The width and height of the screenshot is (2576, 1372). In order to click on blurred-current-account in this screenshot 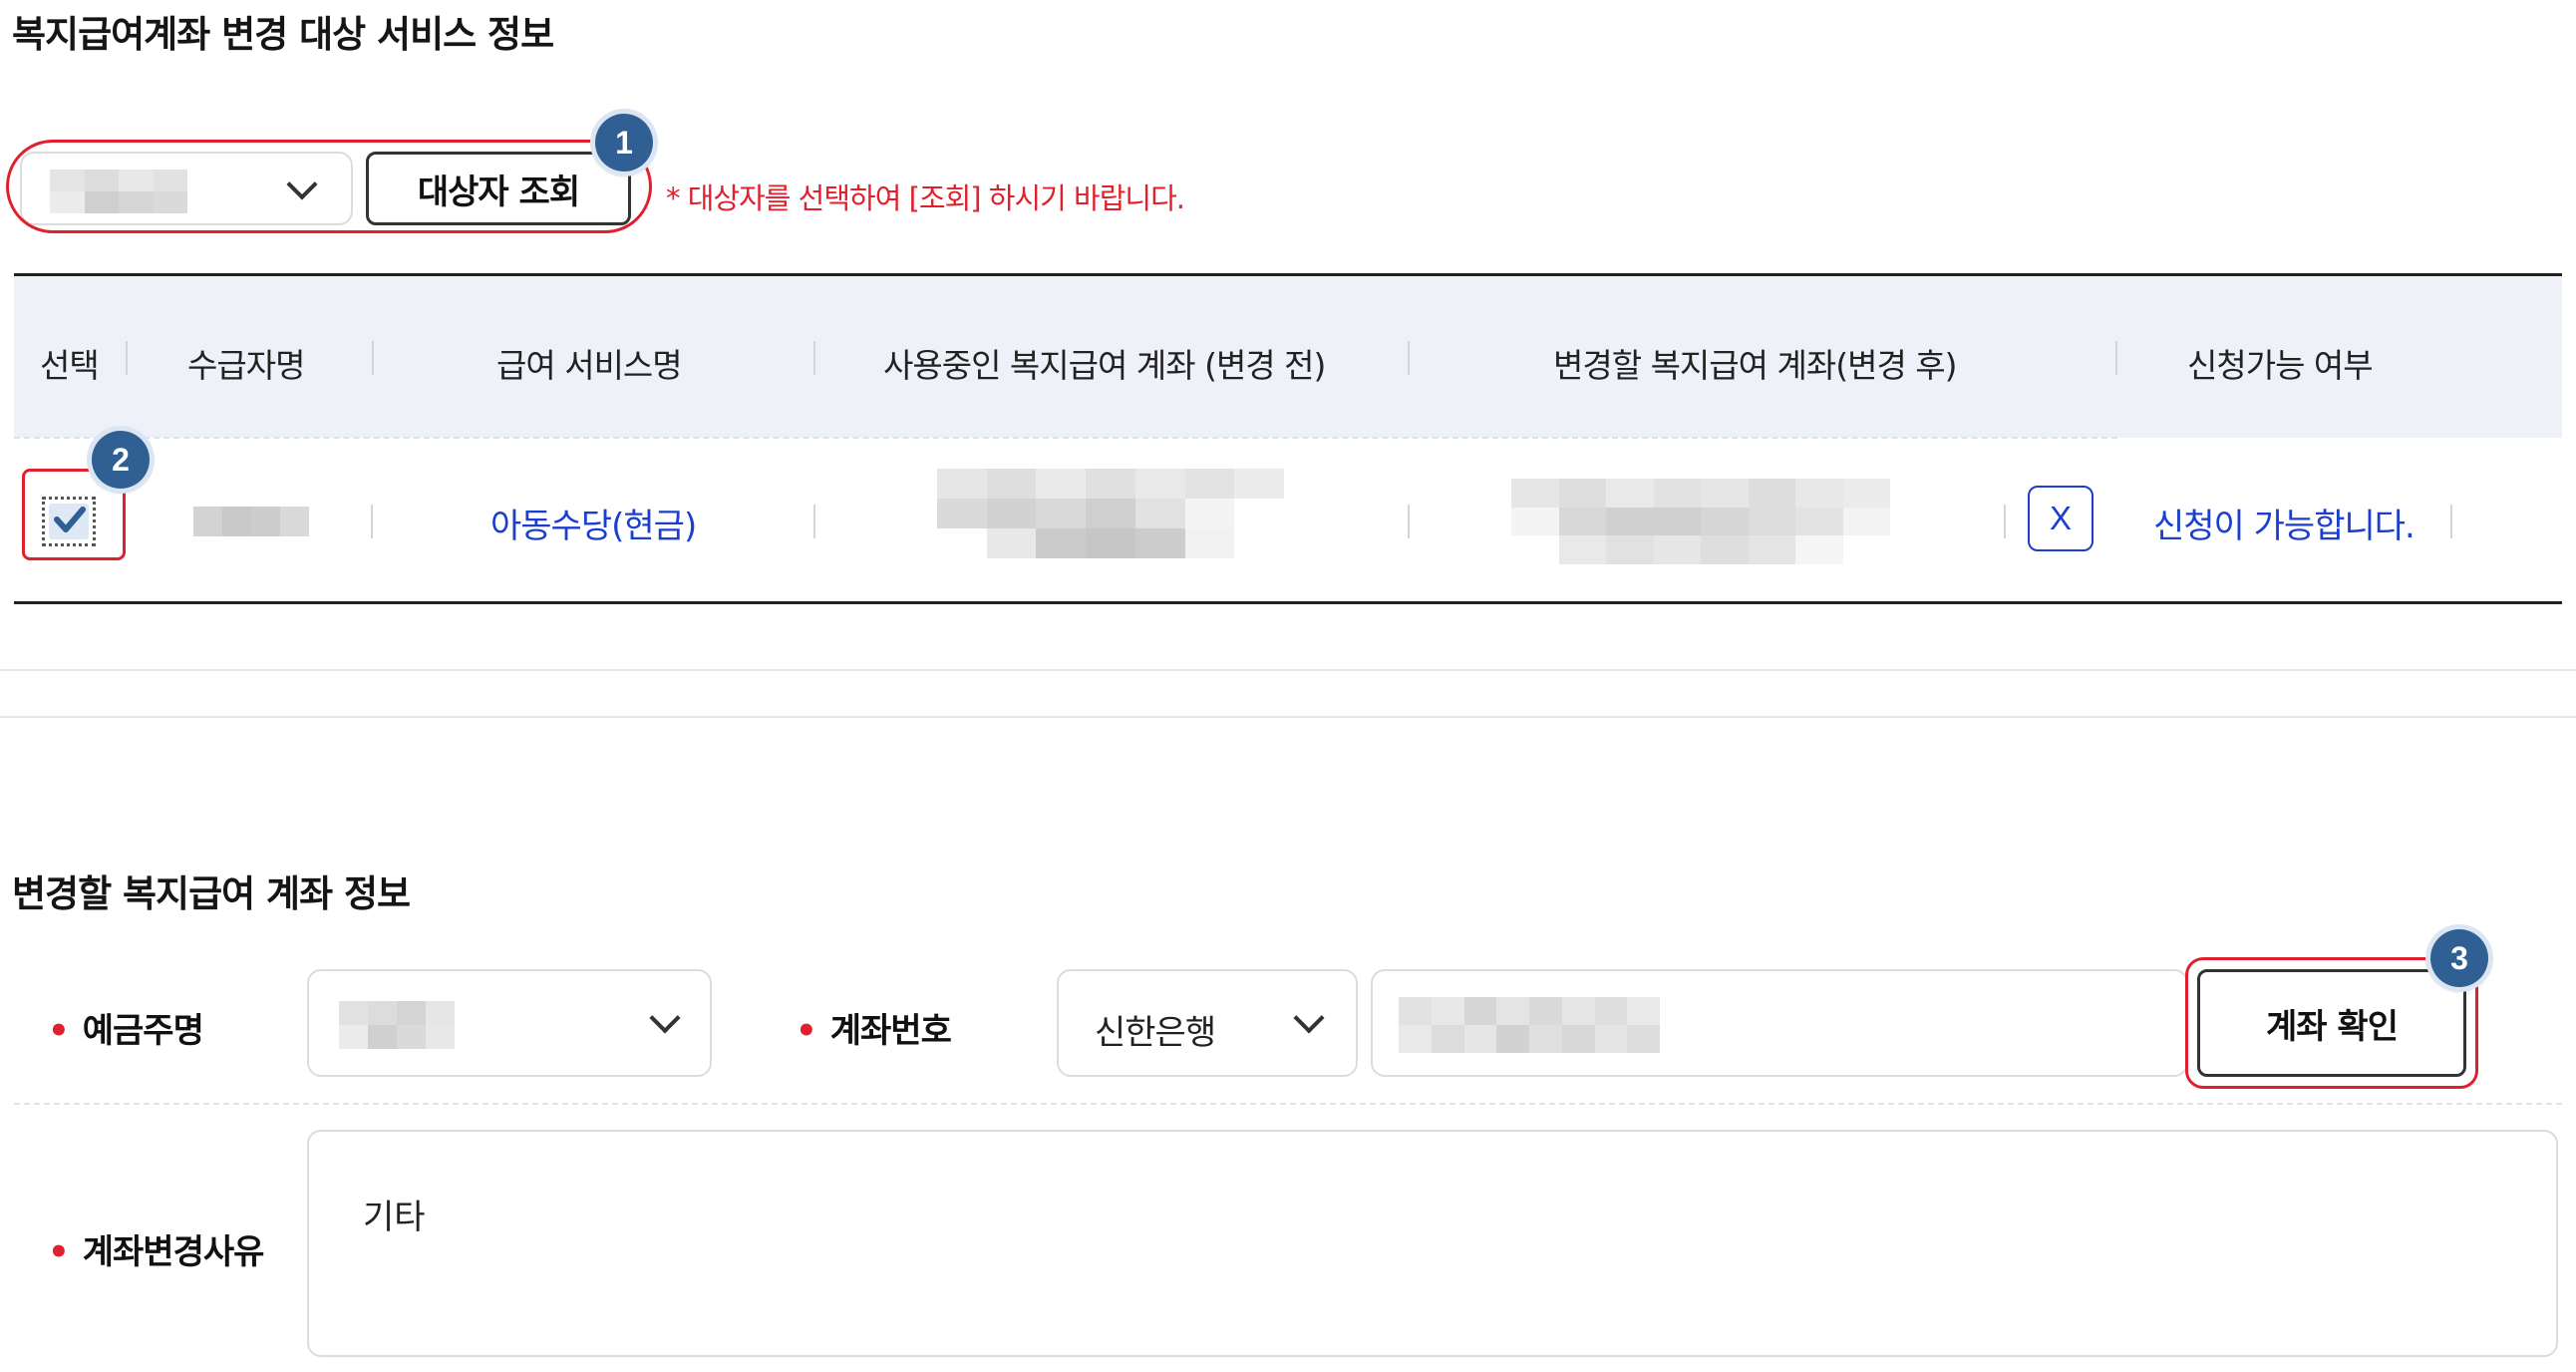, I will do `click(1110, 514)`.